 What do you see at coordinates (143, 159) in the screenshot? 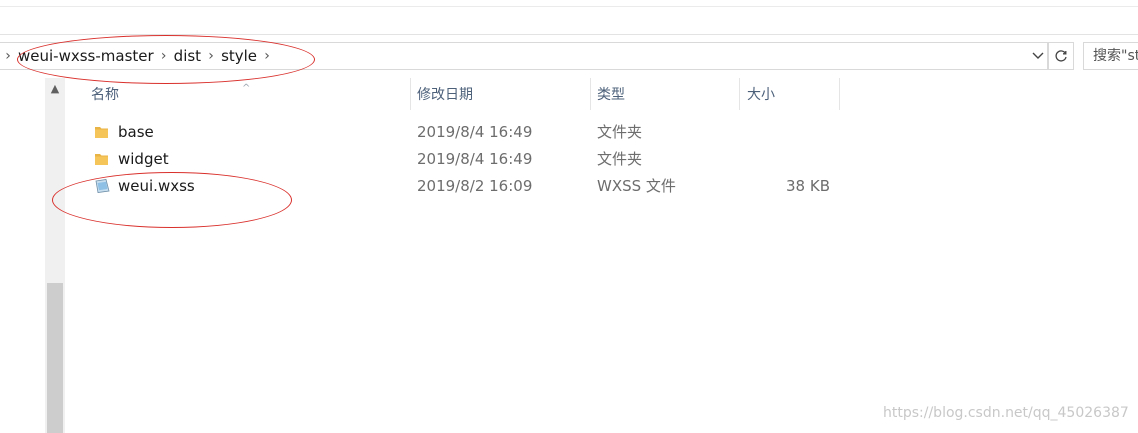
I see `file-name: widget` at bounding box center [143, 159].